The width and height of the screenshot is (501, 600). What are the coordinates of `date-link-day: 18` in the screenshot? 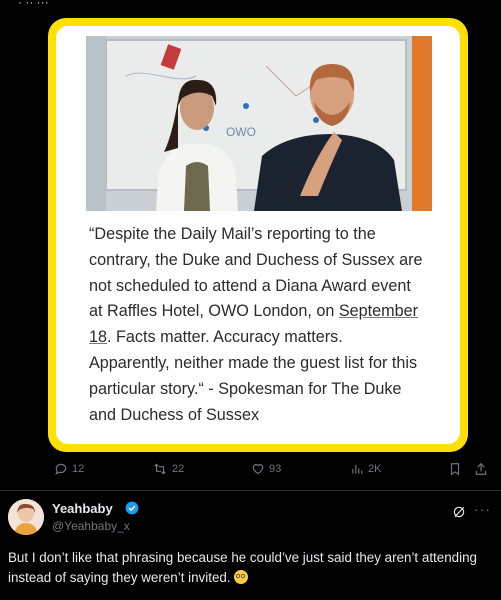 It's located at (98, 337).